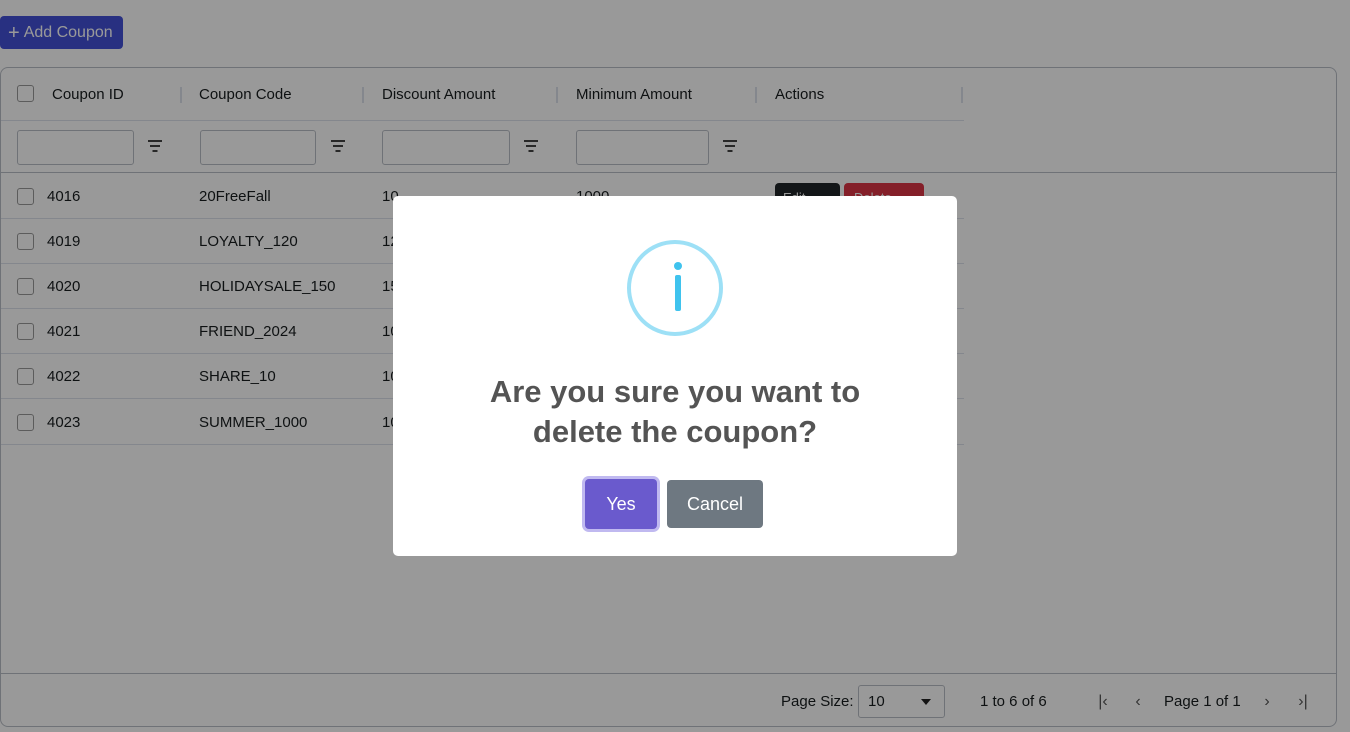  What do you see at coordinates (715, 504) in the screenshot?
I see `cancel-button: Cancel` at bounding box center [715, 504].